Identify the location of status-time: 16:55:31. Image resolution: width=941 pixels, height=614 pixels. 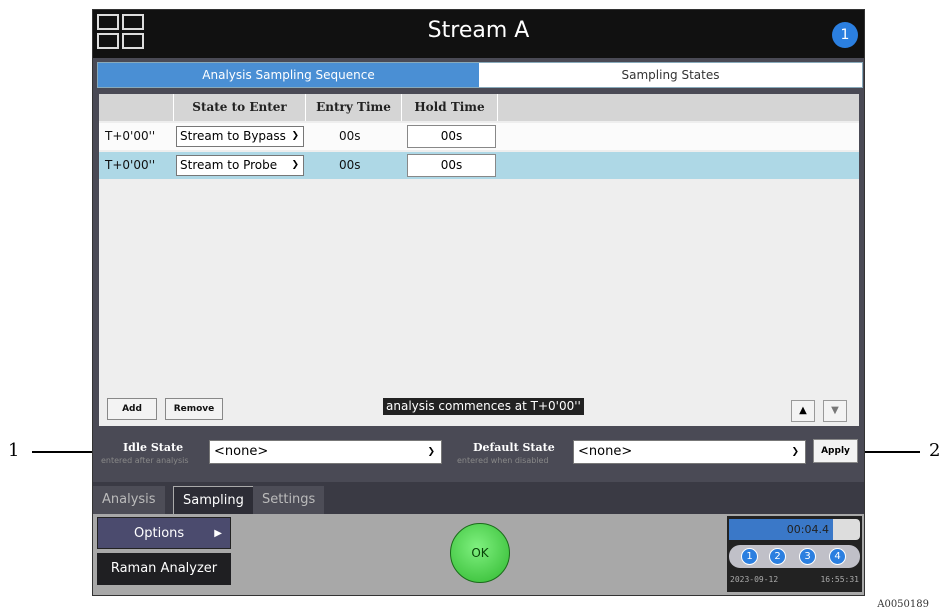
(839, 579).